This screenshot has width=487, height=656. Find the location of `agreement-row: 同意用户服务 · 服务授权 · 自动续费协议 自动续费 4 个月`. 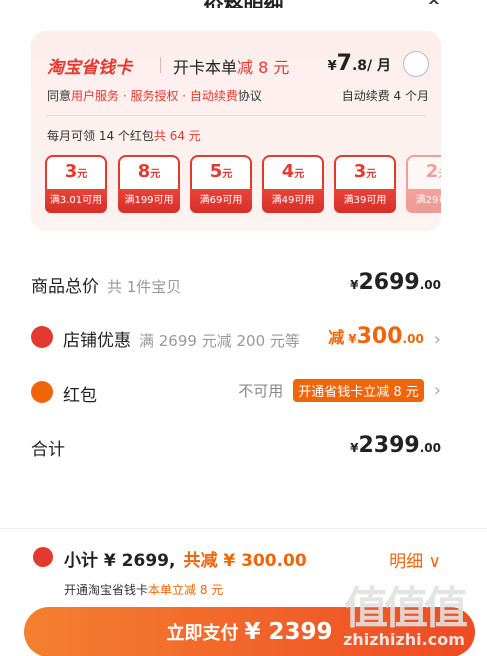

agreement-row: 同意用户服务 · 服务授权 · 自动续费协议 自动续费 4 个月 is located at coordinates (238, 96).